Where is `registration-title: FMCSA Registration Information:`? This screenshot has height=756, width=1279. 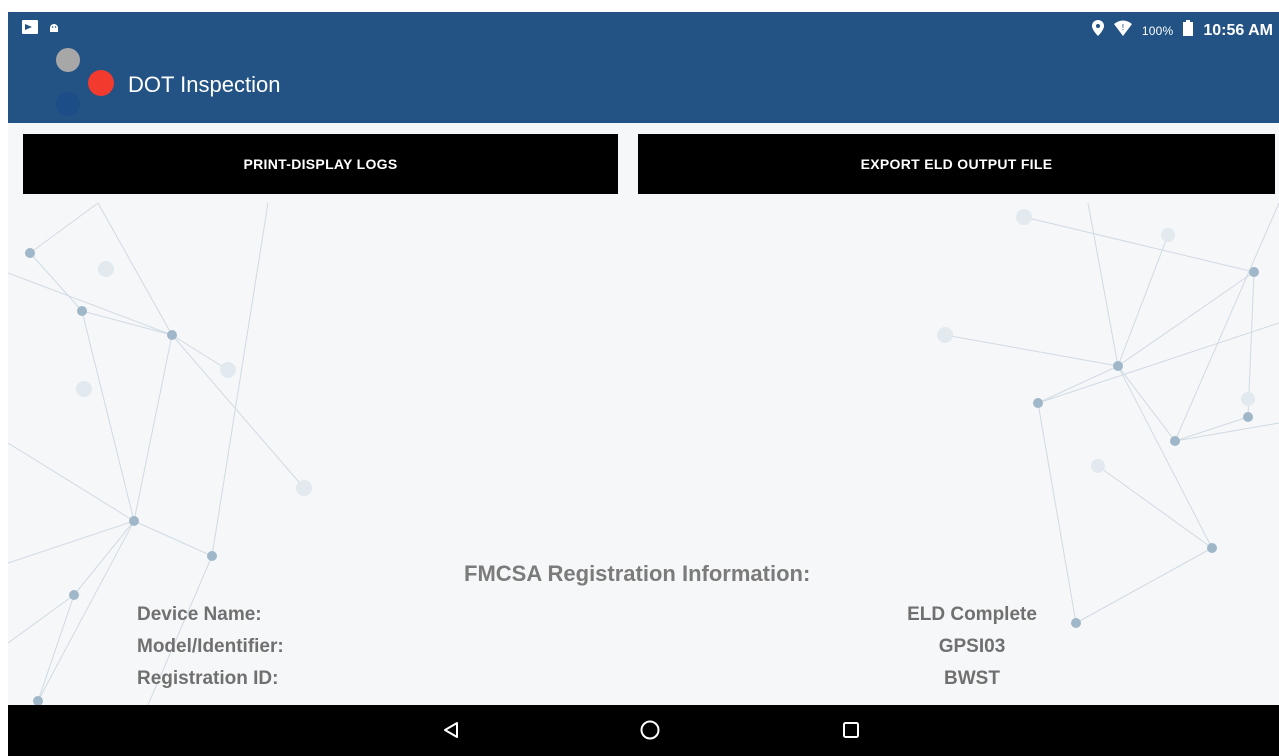 registration-title: FMCSA Registration Information: is located at coordinates (637, 573).